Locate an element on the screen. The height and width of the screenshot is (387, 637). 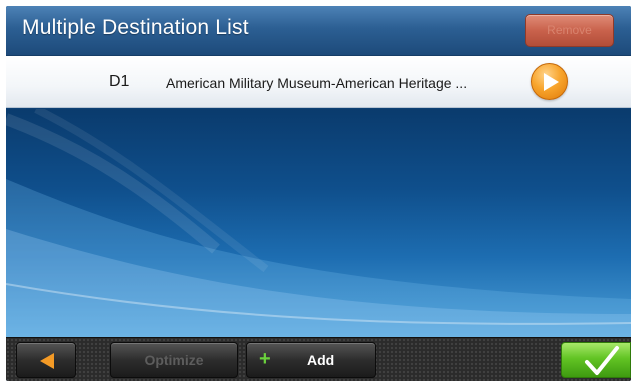
add-button-label: Add is located at coordinates (321, 360).